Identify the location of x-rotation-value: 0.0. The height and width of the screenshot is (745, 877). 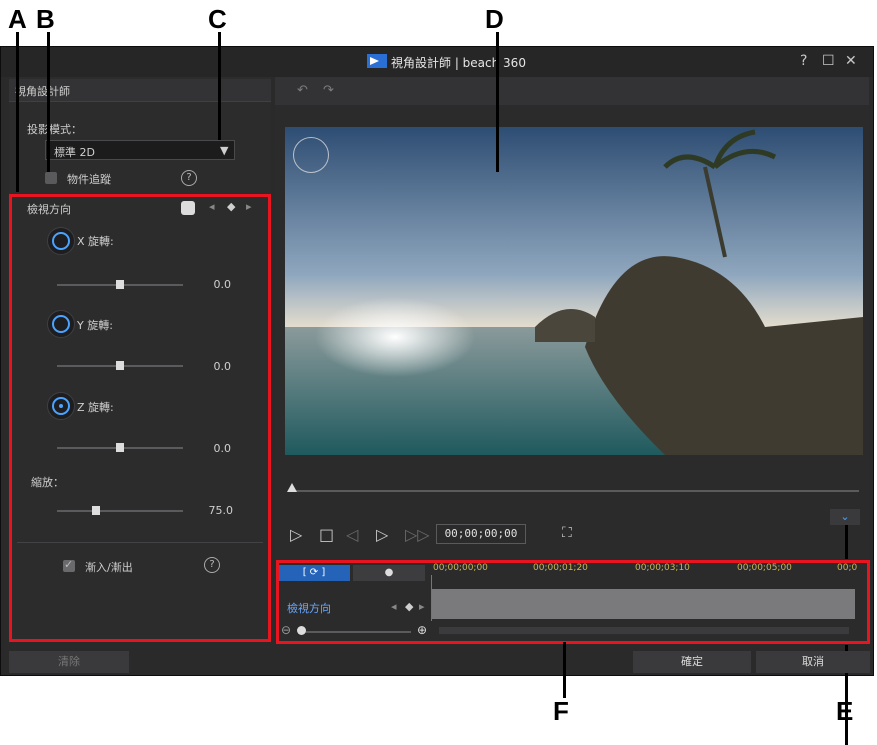
(222, 284).